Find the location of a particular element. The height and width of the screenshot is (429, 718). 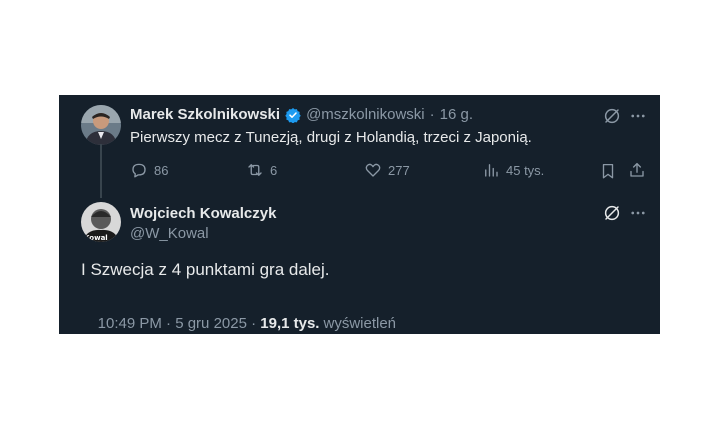

thread-line is located at coordinates (101, 171).